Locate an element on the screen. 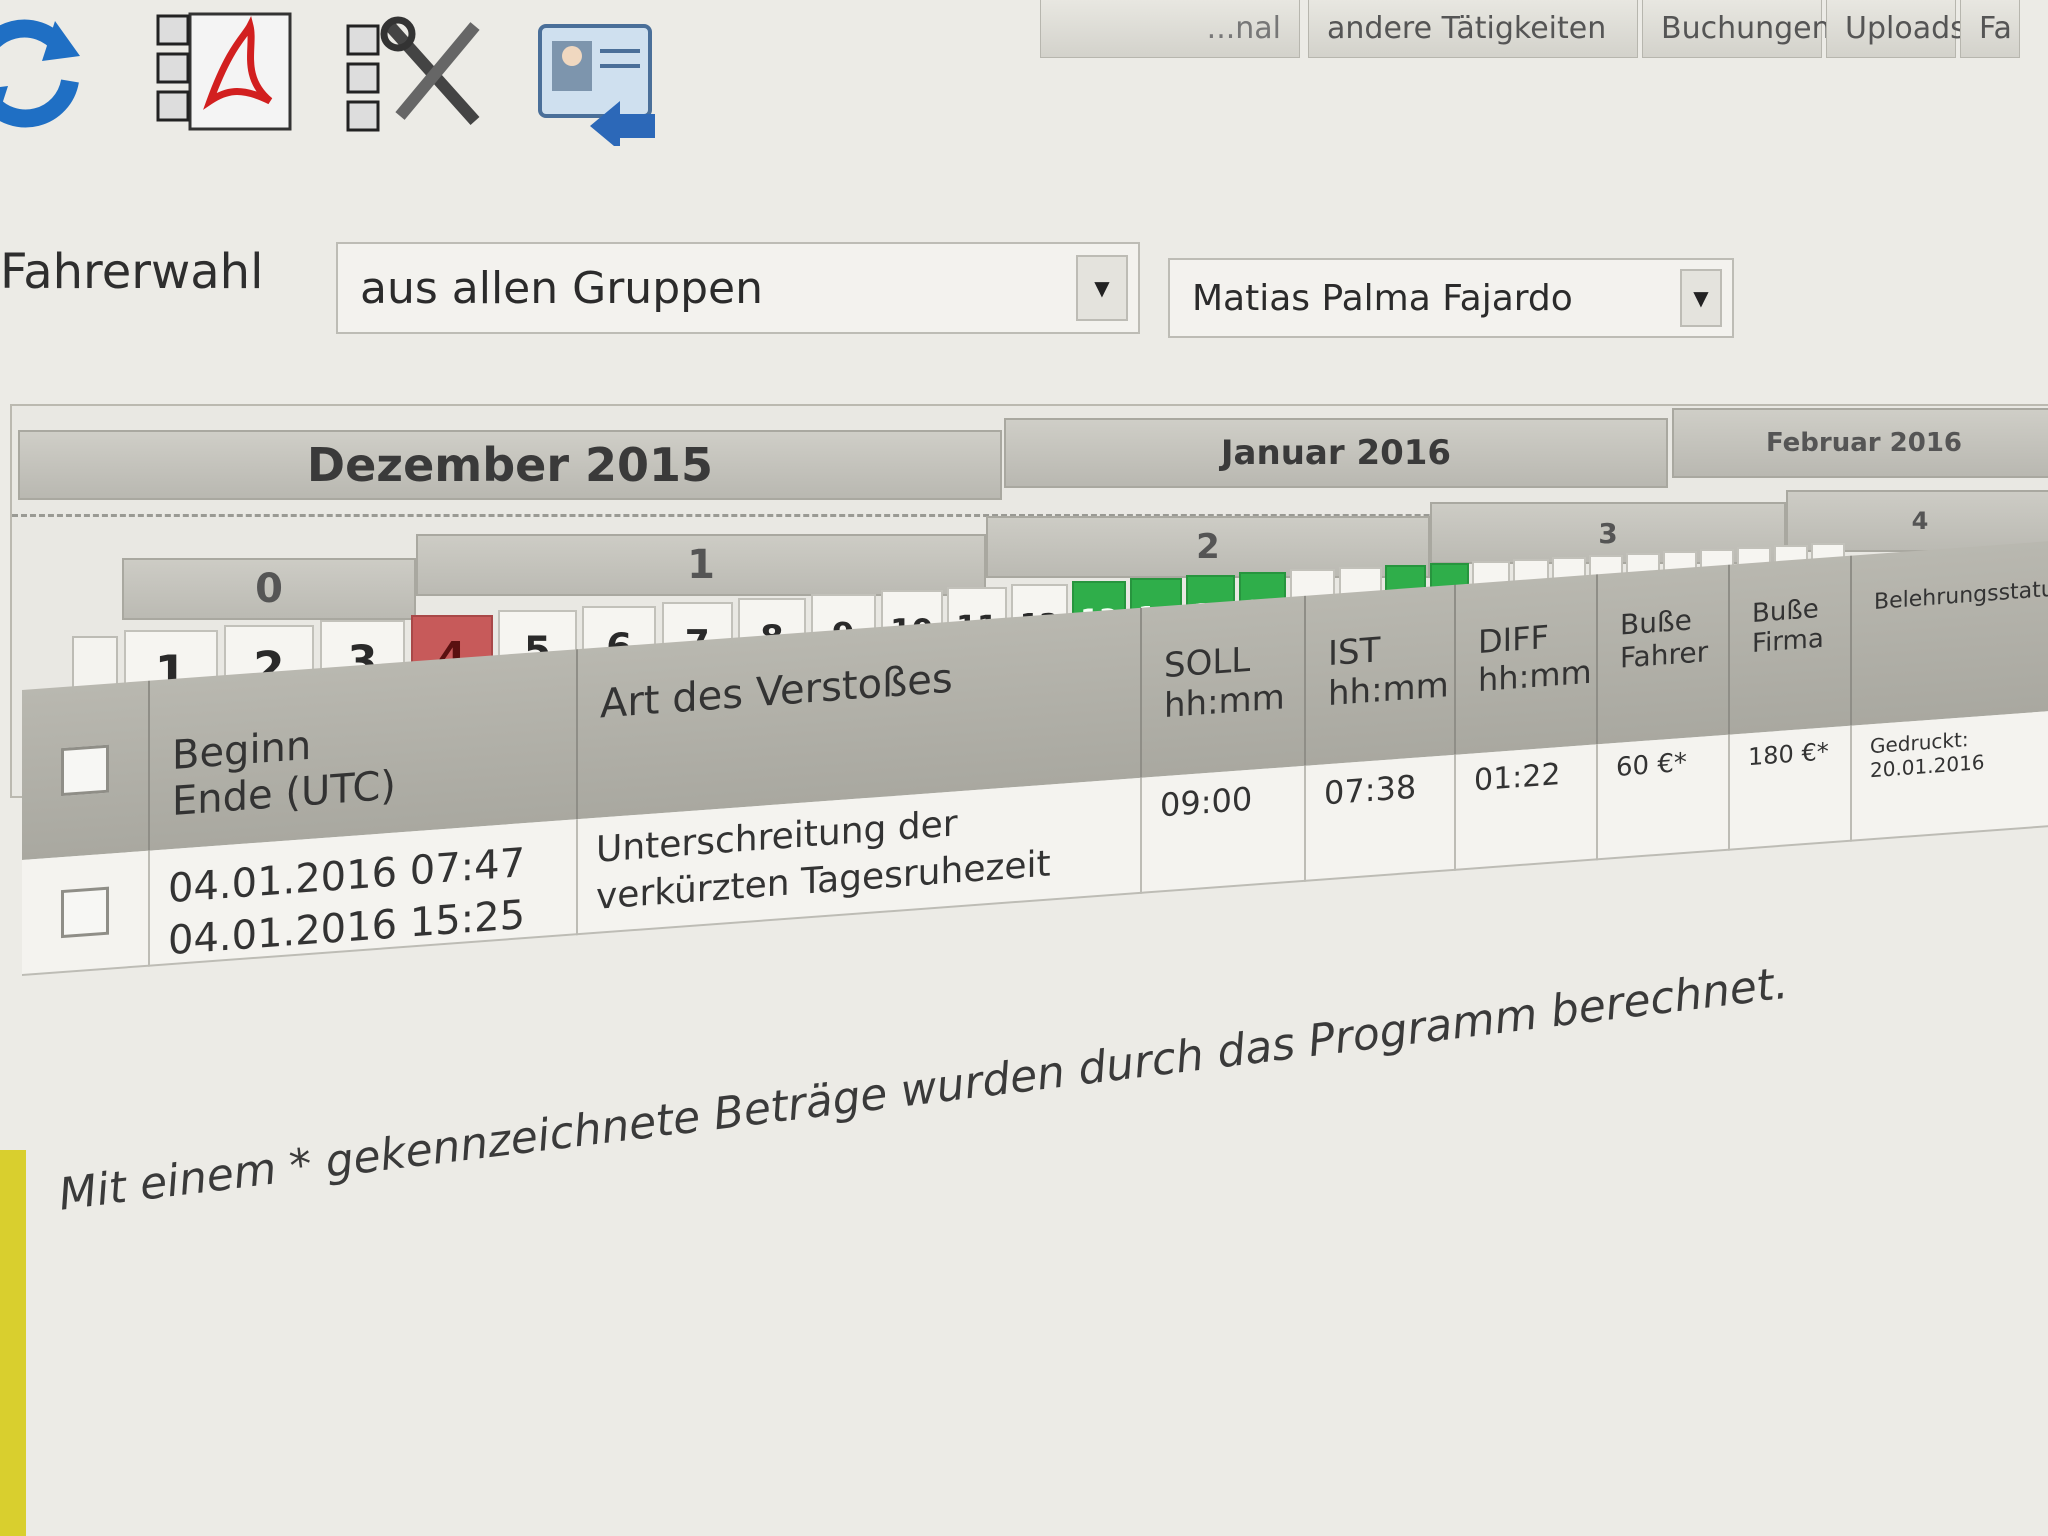  cell-soll: 09:00 is located at coordinates (1224, 829).